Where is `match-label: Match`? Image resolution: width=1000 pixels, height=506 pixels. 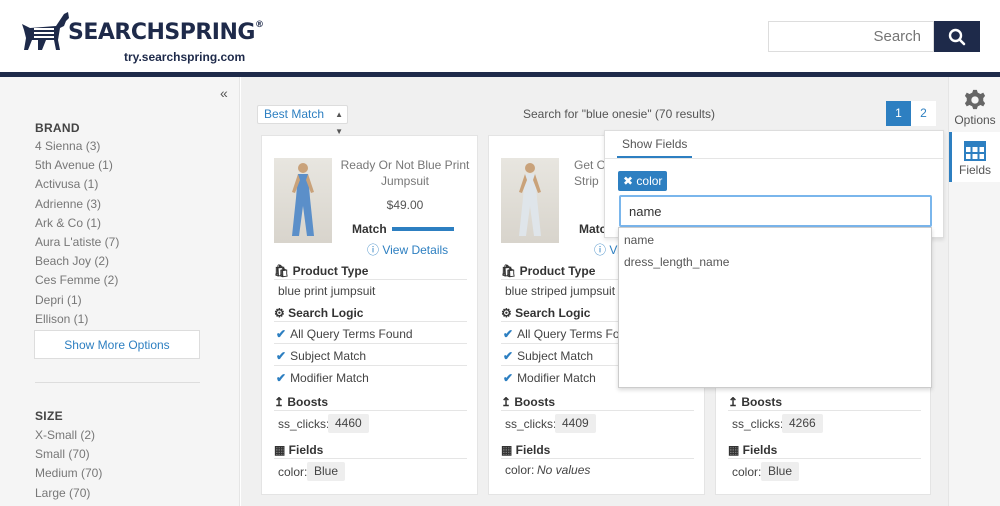 match-label: Match is located at coordinates (369, 229).